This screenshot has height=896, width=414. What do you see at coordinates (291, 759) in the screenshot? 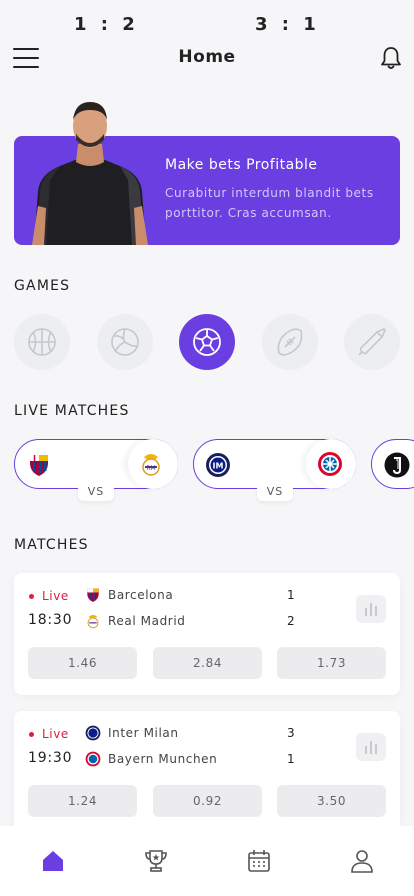
I see `away-team-score: 1` at bounding box center [291, 759].